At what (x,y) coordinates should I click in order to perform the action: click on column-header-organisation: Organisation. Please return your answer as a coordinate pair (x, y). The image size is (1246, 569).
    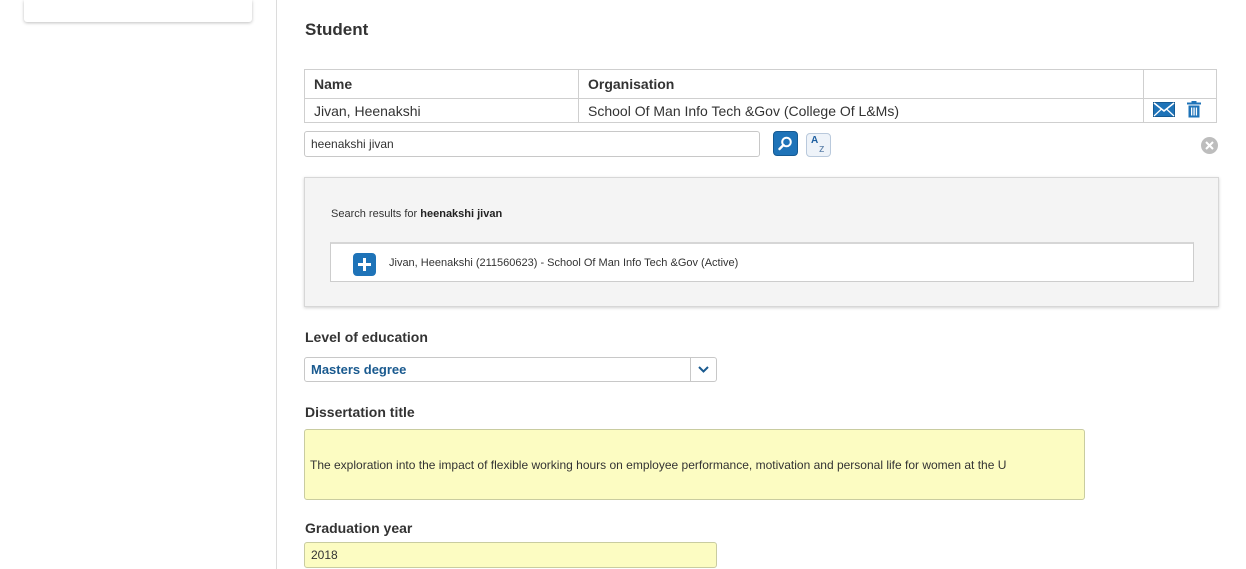
    Looking at the image, I should click on (861, 84).